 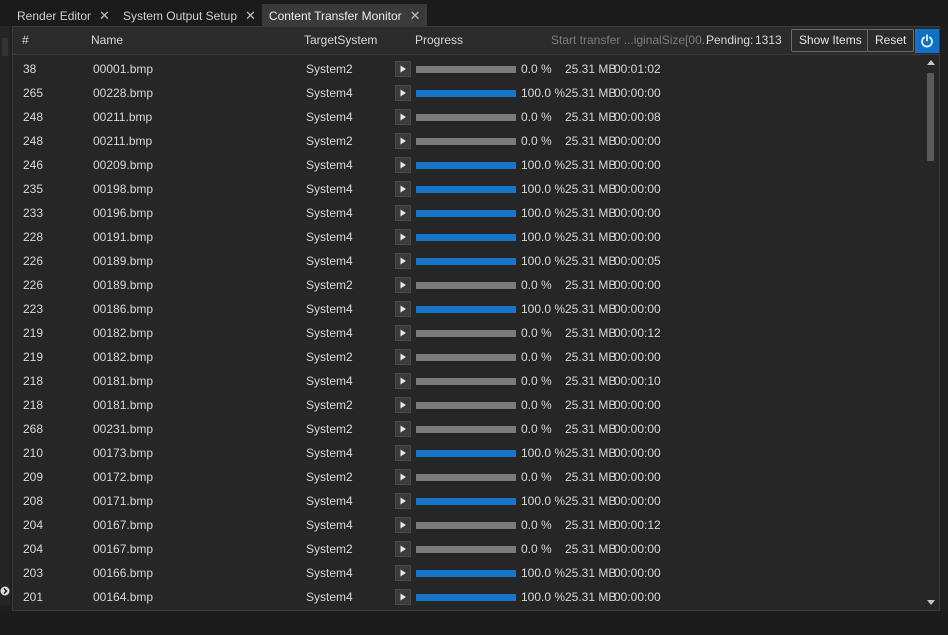 What do you see at coordinates (468, 549) in the screenshot?
I see `table-row: 204 00167.bmp System2 0.0 % 25.31 MB 00:00:00` at bounding box center [468, 549].